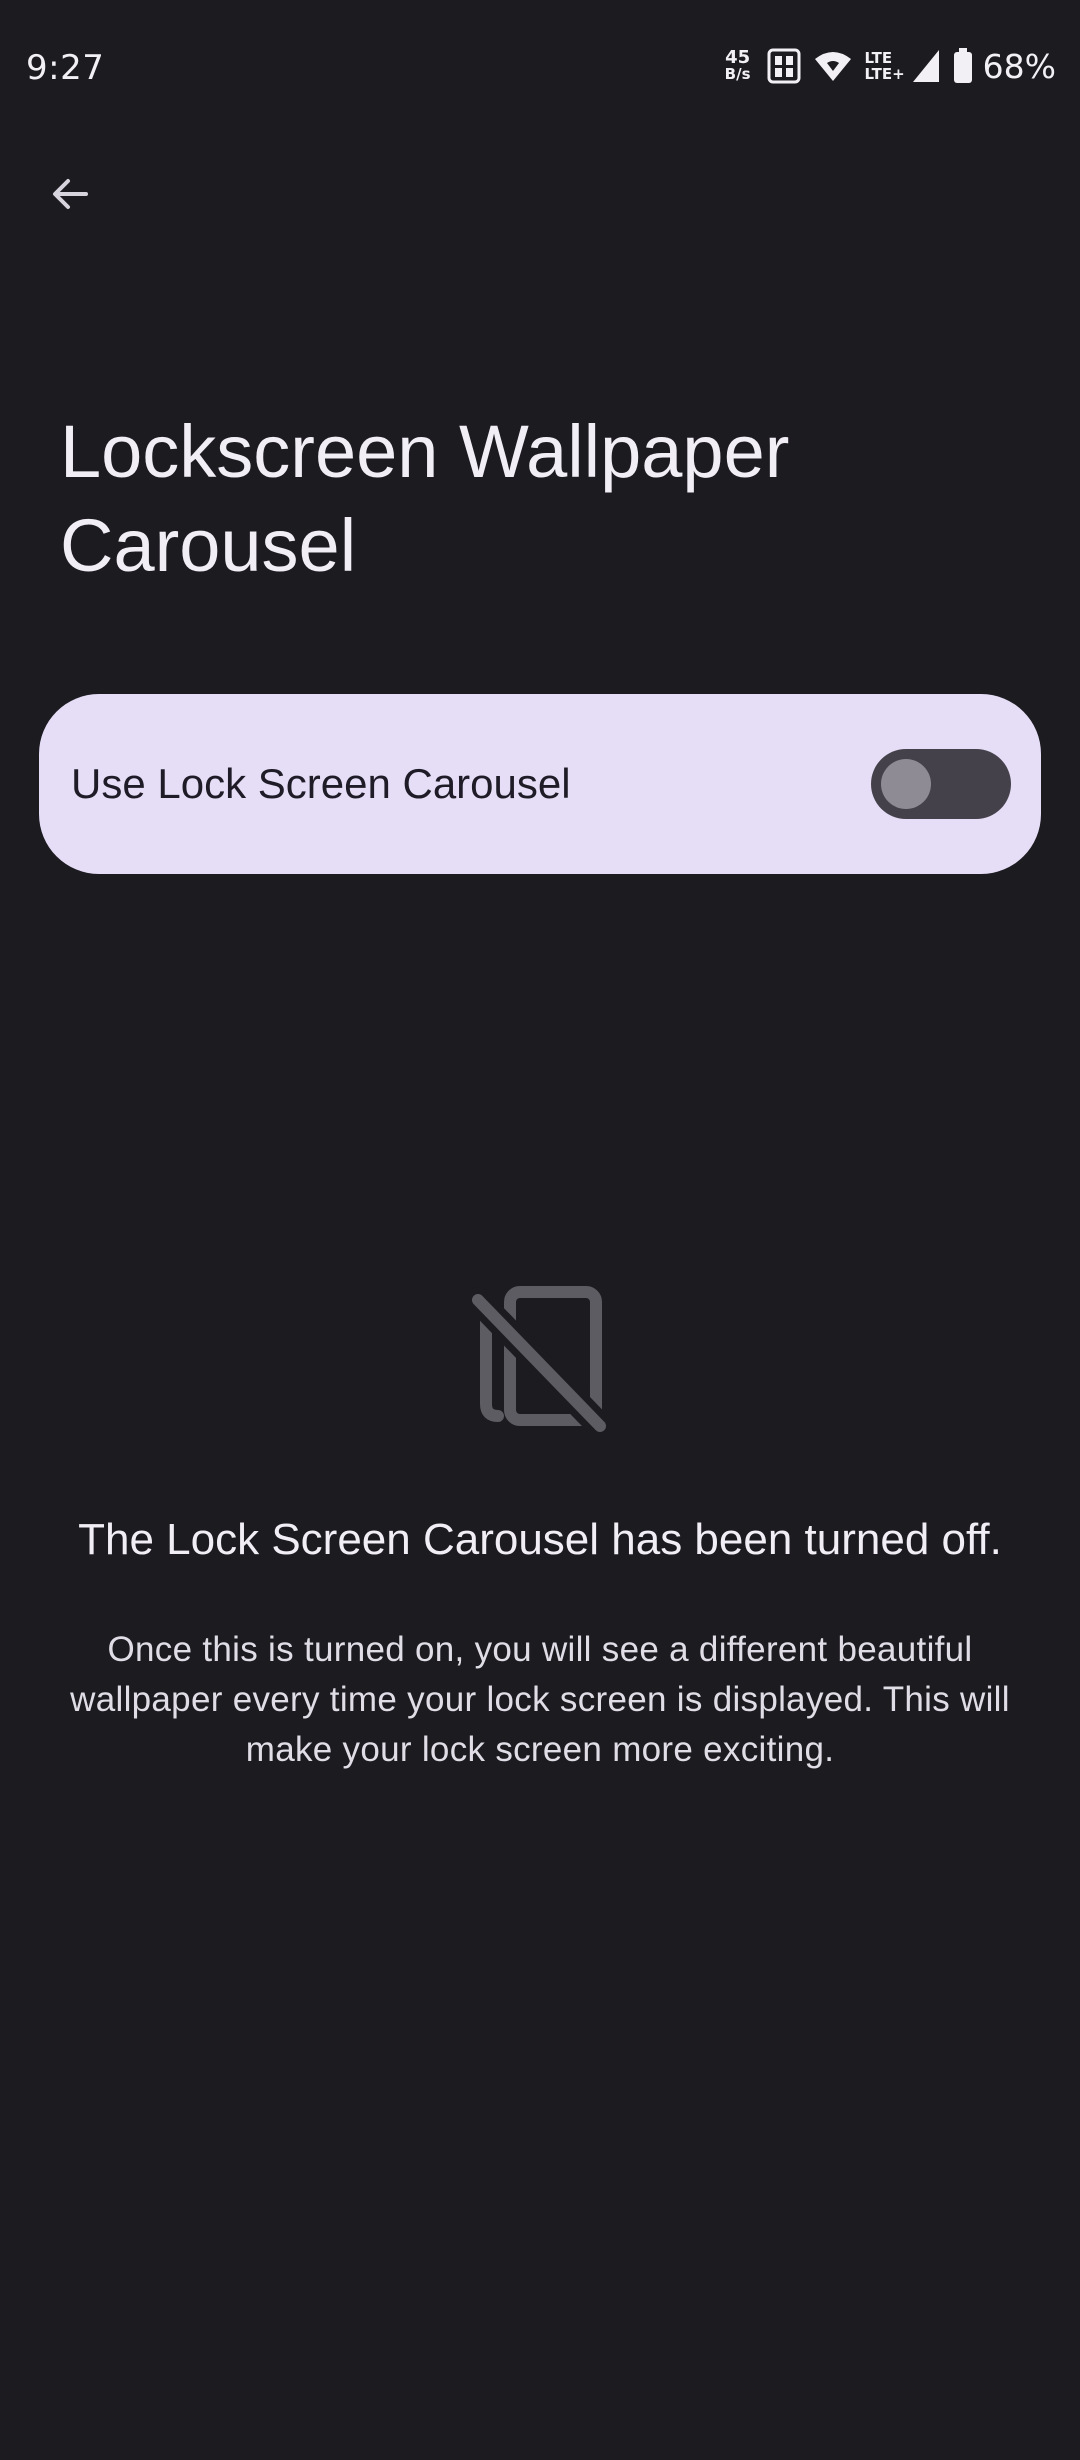  I want to click on back-button, so click(70, 194).